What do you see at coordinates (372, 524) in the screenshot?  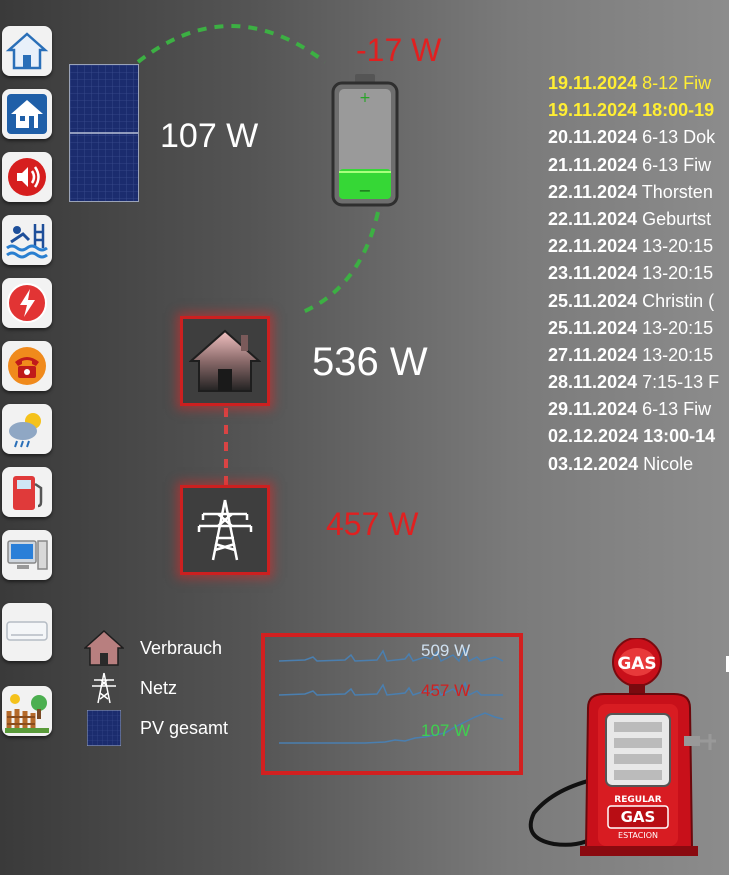 I see `grid-power-value: 457 W` at bounding box center [372, 524].